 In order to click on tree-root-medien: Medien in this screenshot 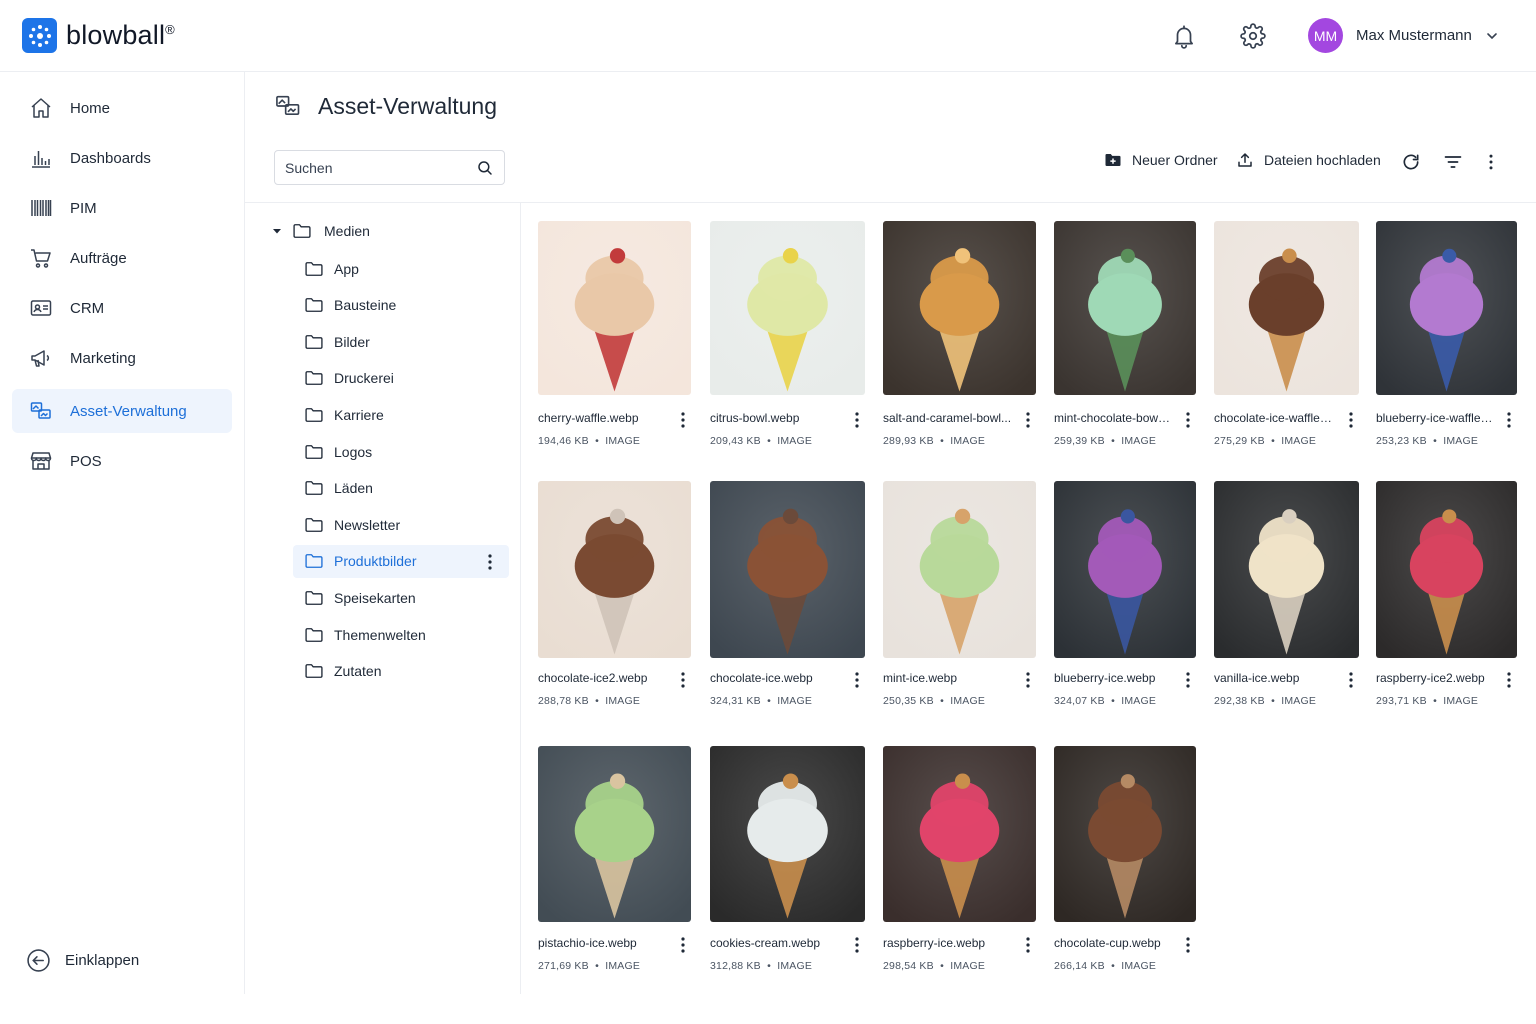, I will do `click(320, 231)`.